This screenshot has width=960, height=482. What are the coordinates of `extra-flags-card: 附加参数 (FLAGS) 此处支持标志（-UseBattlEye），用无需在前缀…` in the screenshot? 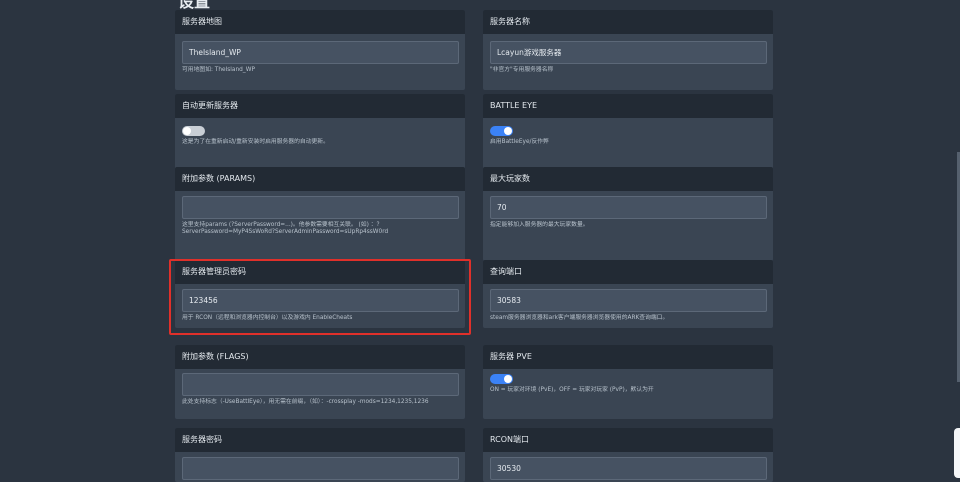 It's located at (320, 382).